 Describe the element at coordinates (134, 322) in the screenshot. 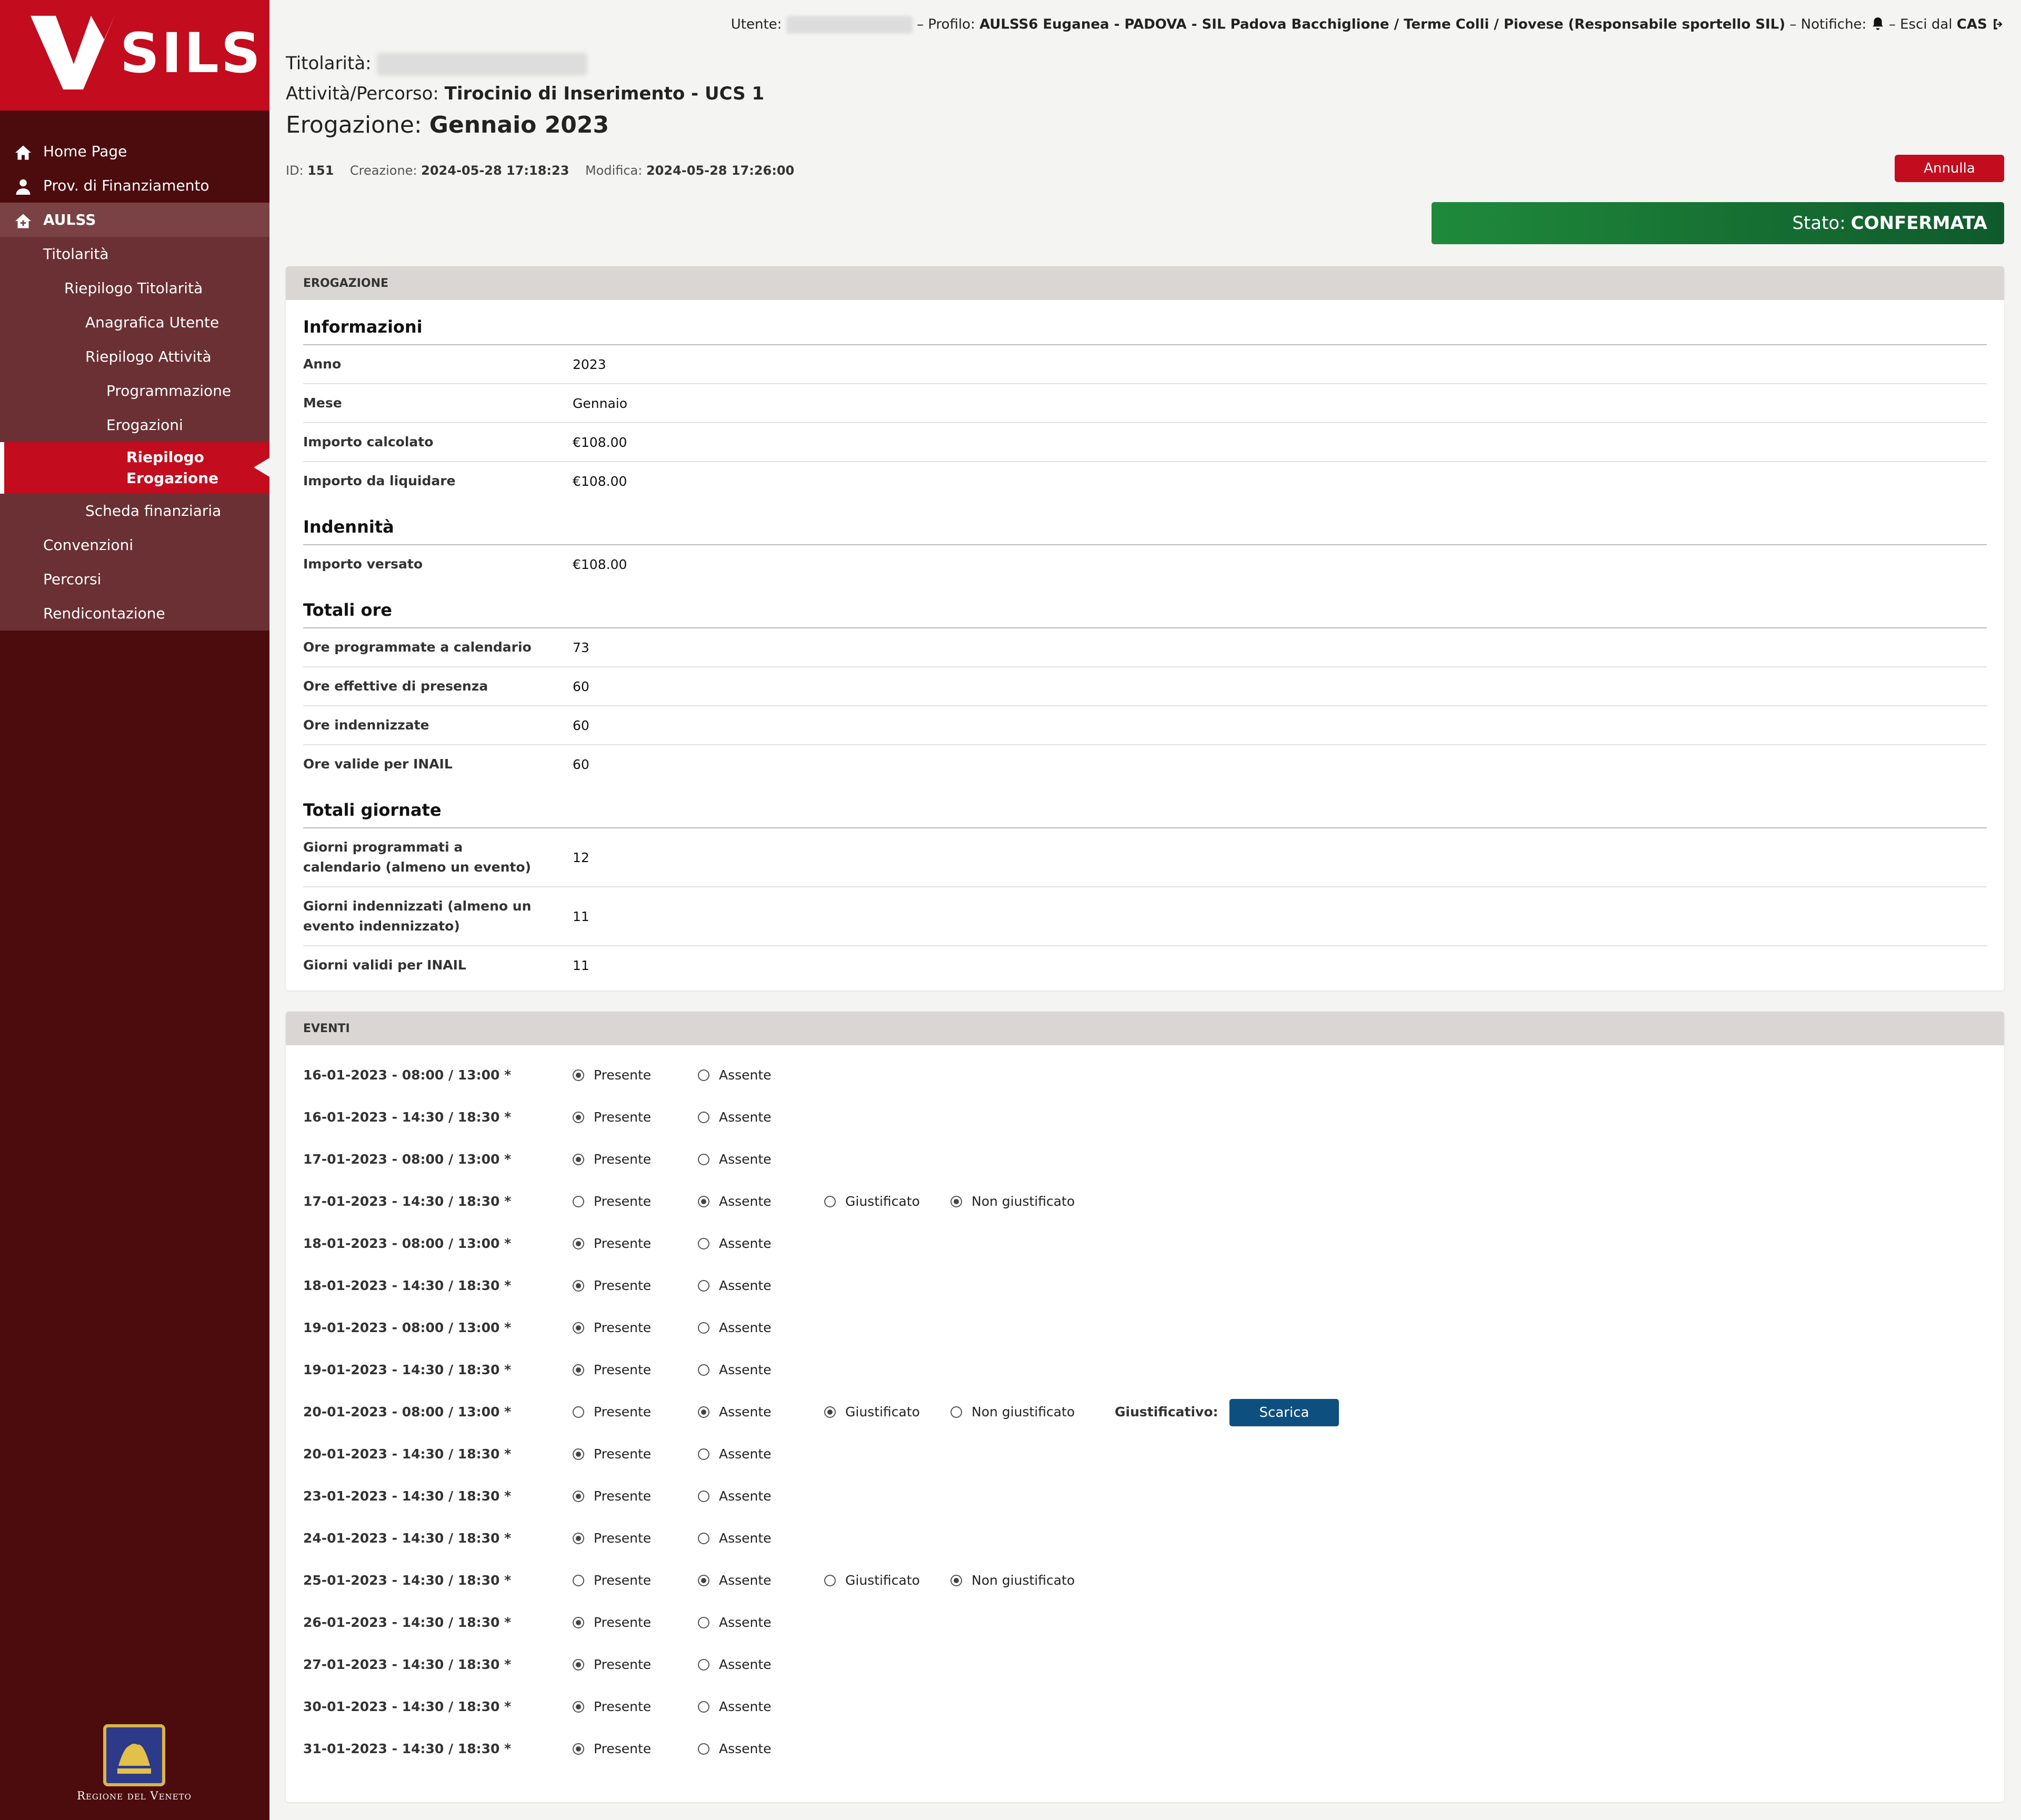

I see `nav-anagrafica-utente: Anagrafica Utente` at that location.